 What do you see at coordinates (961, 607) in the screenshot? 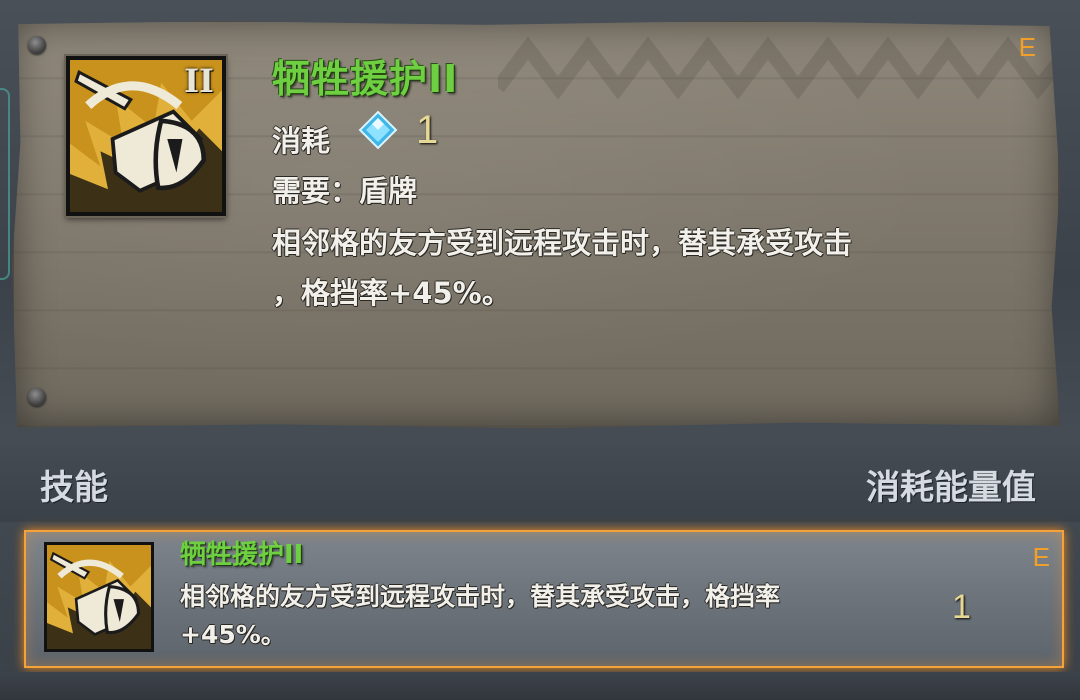
I see `skill-list-item-cost: 1` at bounding box center [961, 607].